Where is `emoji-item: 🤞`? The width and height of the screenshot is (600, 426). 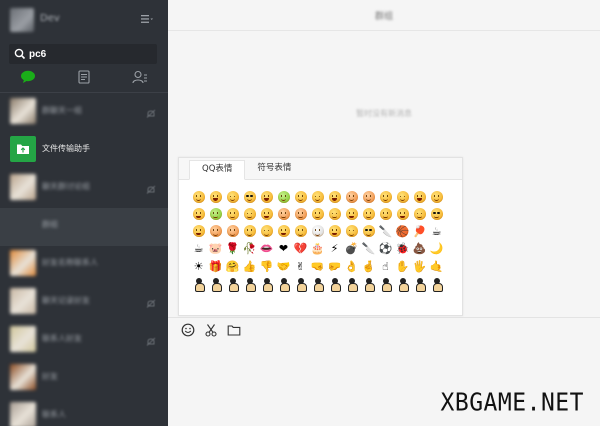
emoji-item: 🤞 is located at coordinates (368, 266).